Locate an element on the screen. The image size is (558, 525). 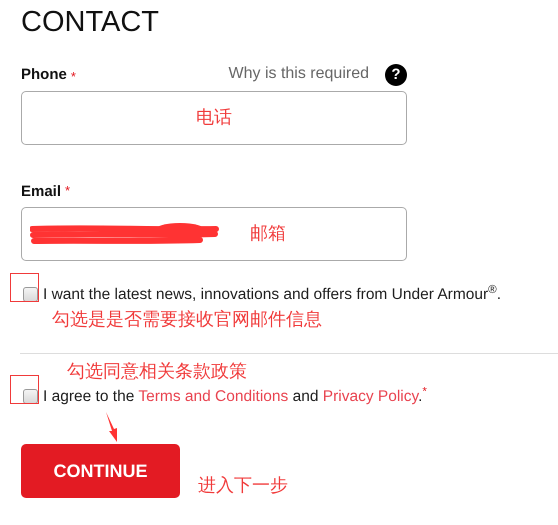
help-icon: ? is located at coordinates (396, 75).